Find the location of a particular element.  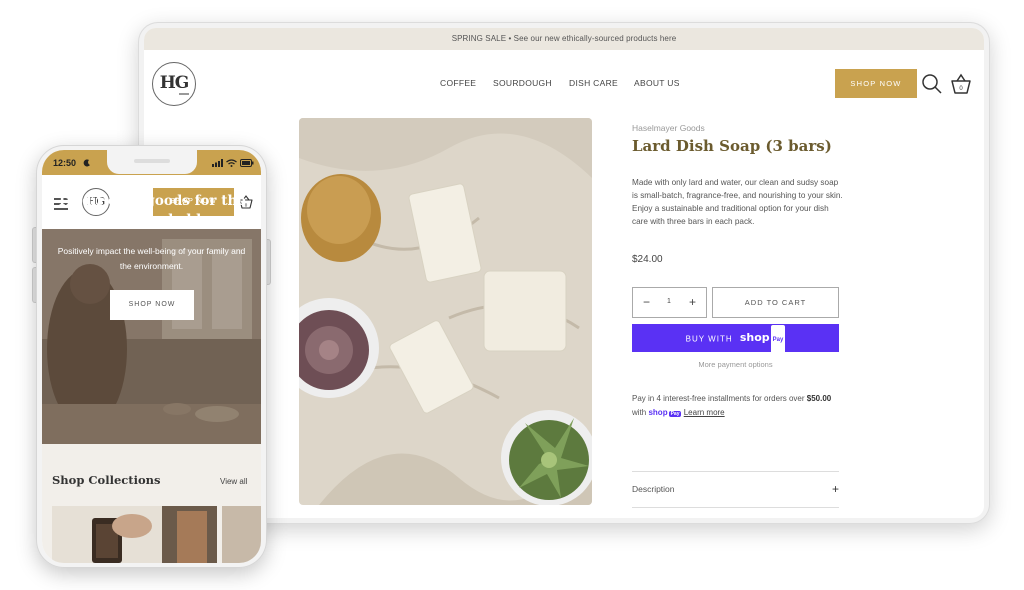

product-brand: Haselmayer Goods is located at coordinates (668, 128).